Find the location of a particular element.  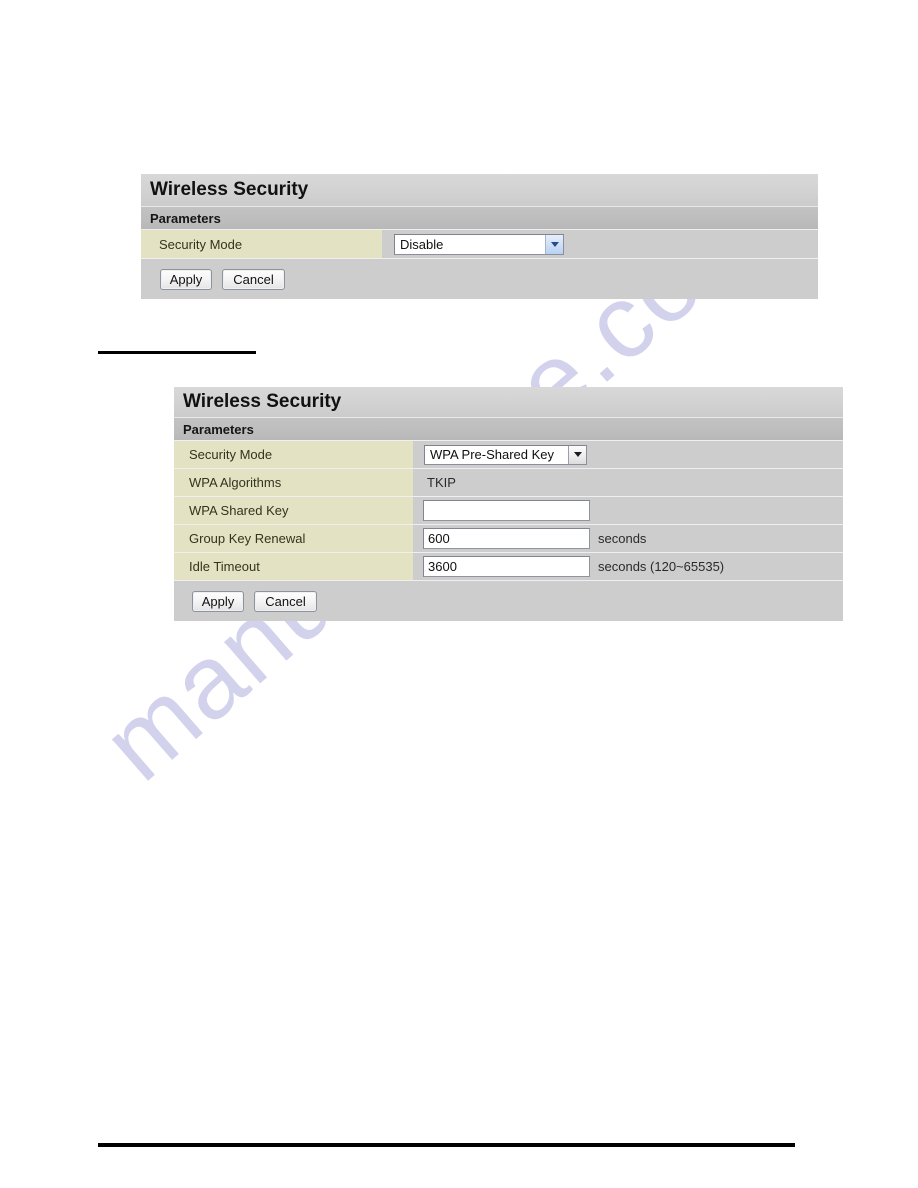

section-divider is located at coordinates (177, 352).